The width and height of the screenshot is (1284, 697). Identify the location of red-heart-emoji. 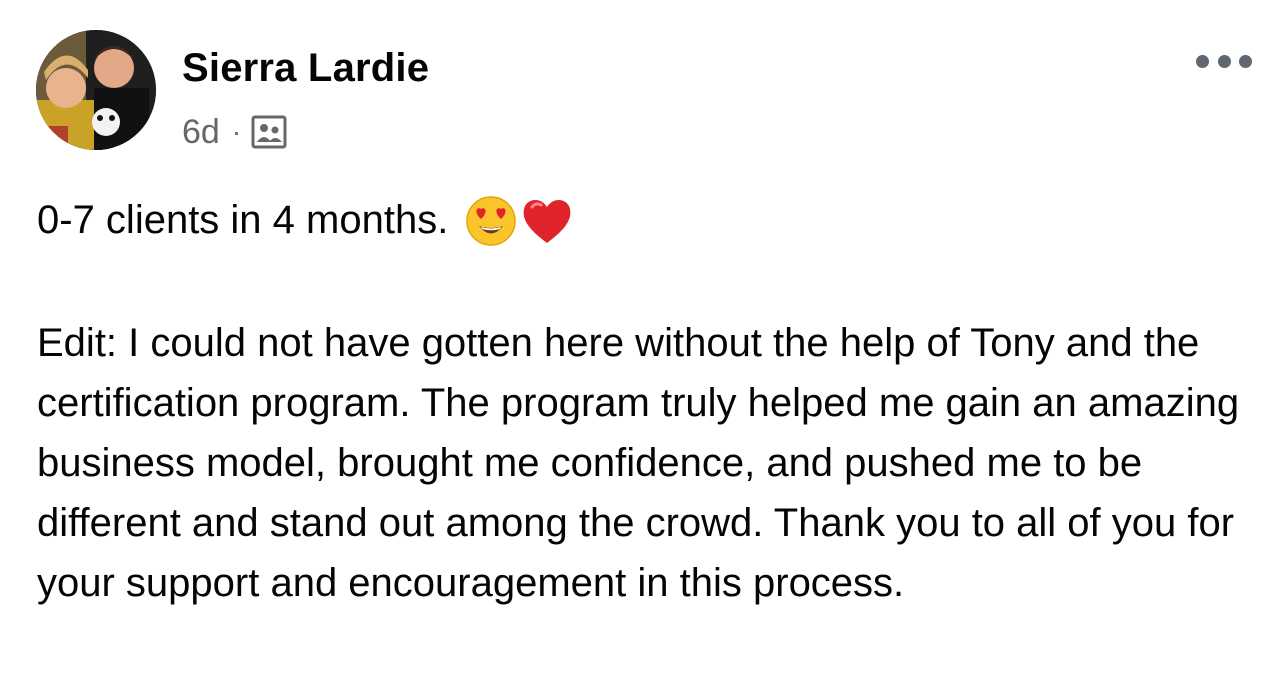
(547, 220).